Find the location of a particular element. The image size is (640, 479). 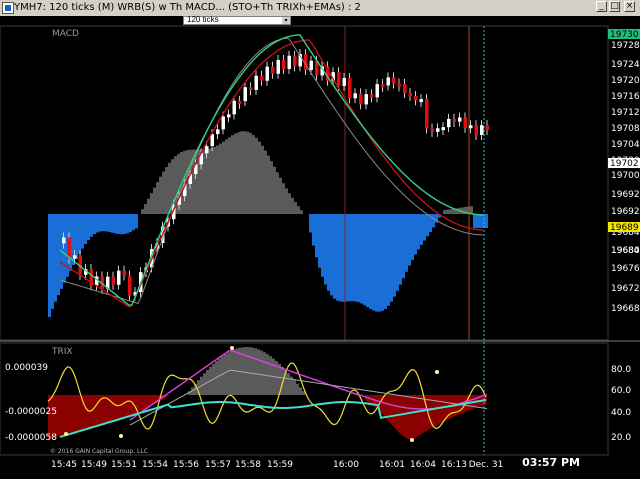

trix-fill-area is located at coordinates (267, 417).